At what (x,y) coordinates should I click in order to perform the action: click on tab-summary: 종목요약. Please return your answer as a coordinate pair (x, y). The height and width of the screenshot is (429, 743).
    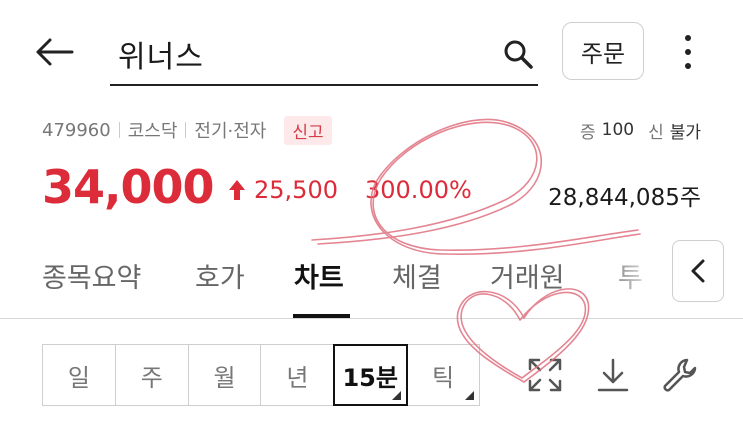
    Looking at the image, I should click on (91, 275).